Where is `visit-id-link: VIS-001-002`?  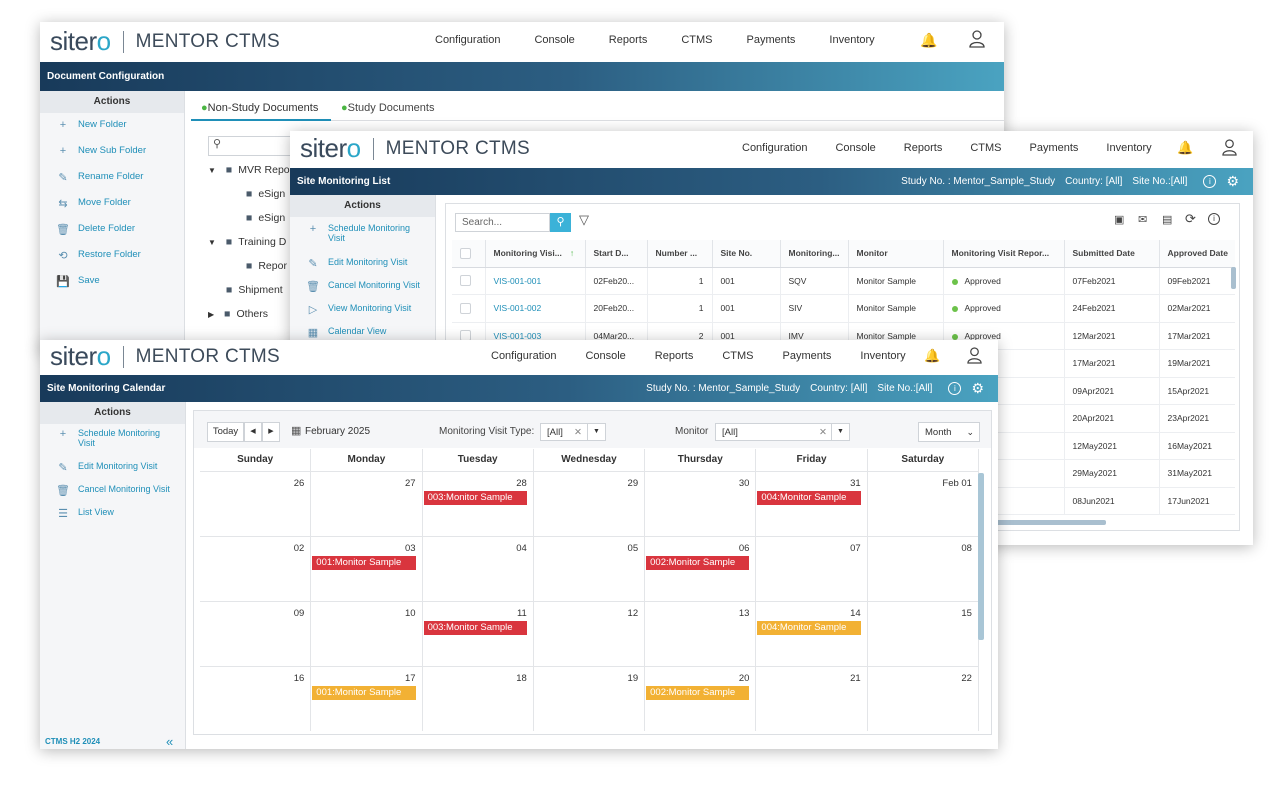 visit-id-link: VIS-001-002 is located at coordinates (535, 308).